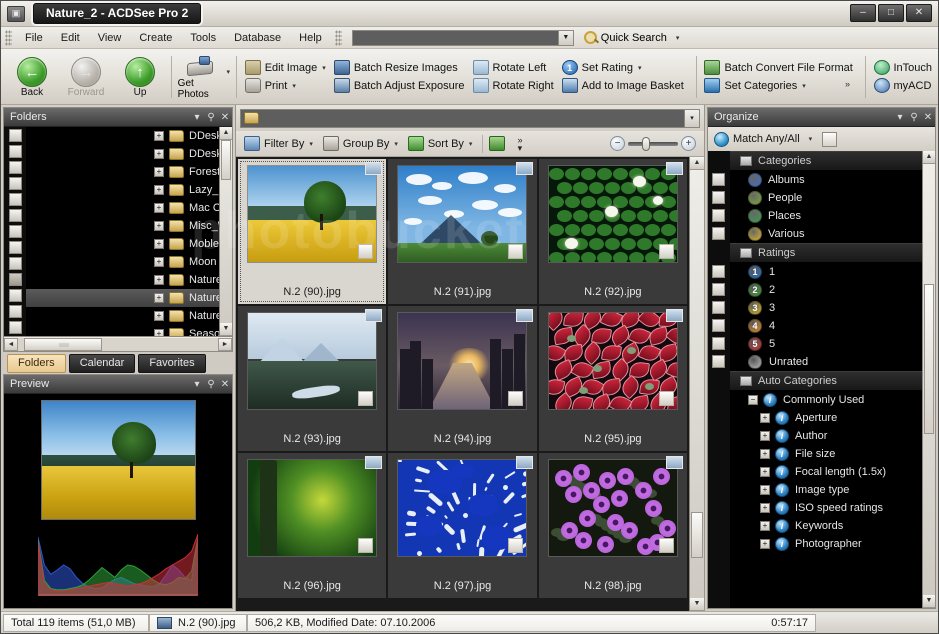 Image resolution: width=939 pixels, height=634 pixels. Describe the element at coordinates (826, 472) in the screenshot. I see `organize-list-item: + i Focal length (1.5x)` at that location.